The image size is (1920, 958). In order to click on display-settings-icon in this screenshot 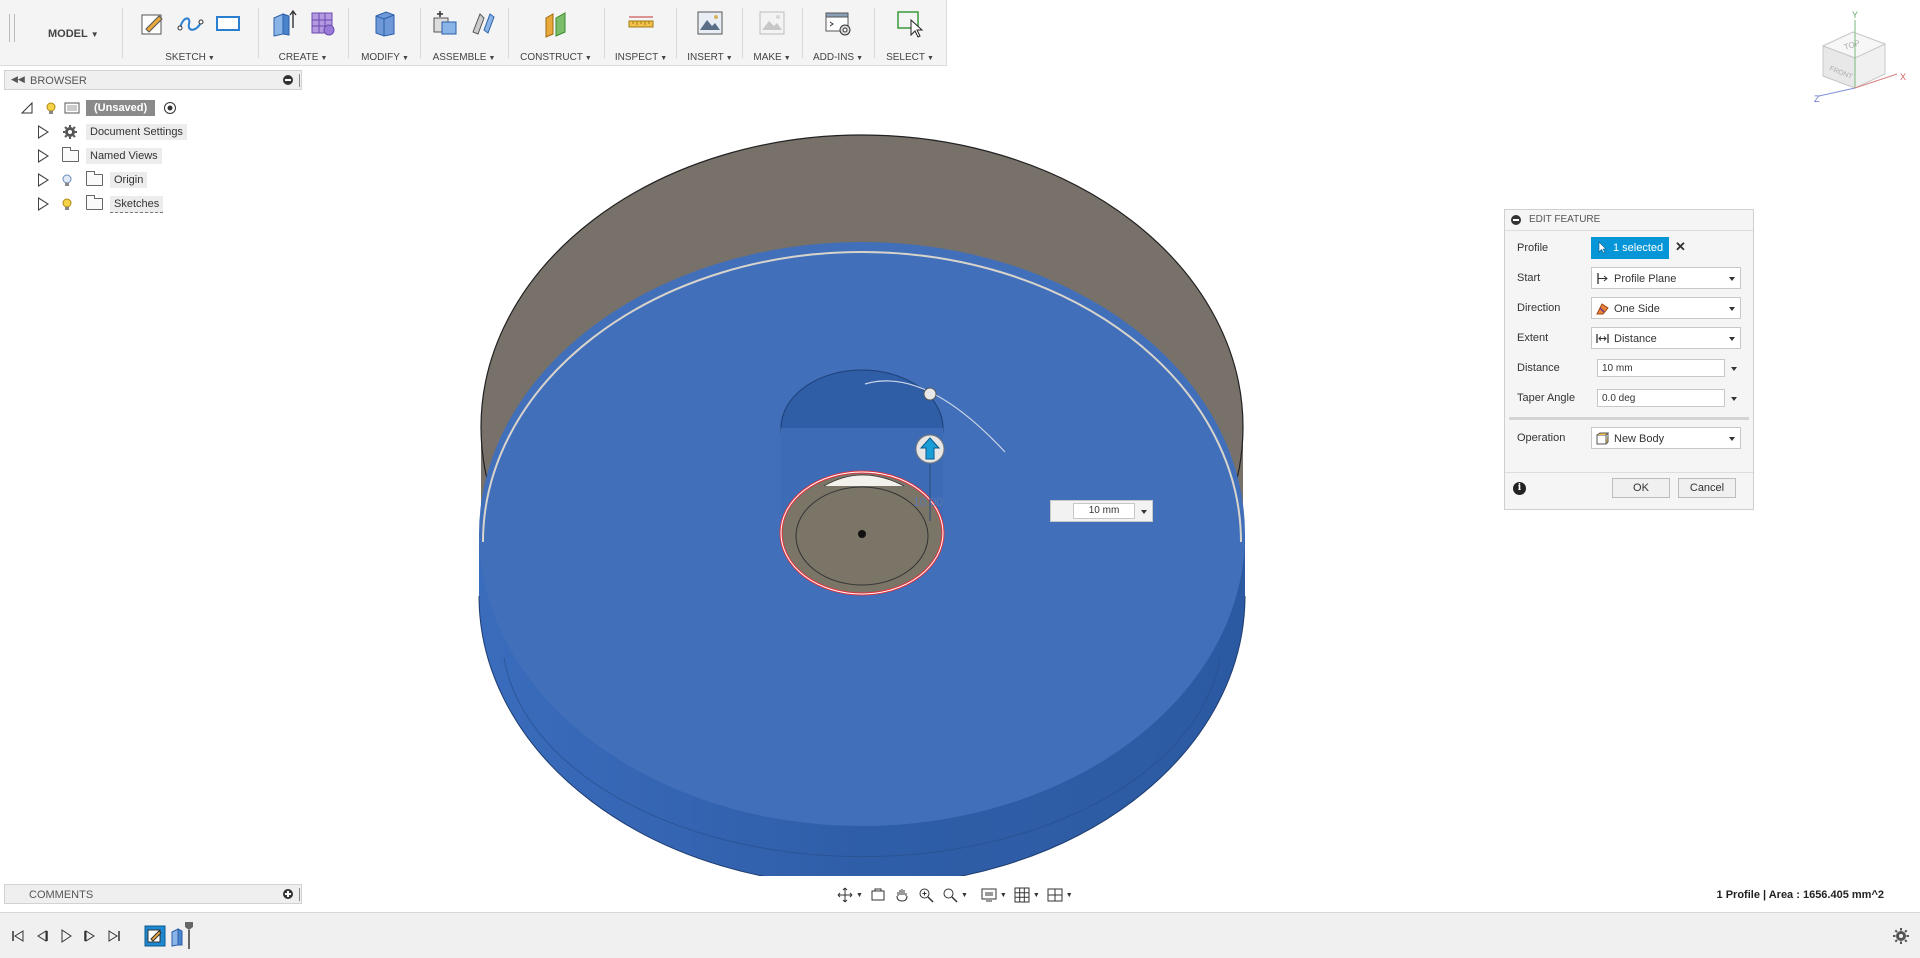, I will do `click(989, 895)`.